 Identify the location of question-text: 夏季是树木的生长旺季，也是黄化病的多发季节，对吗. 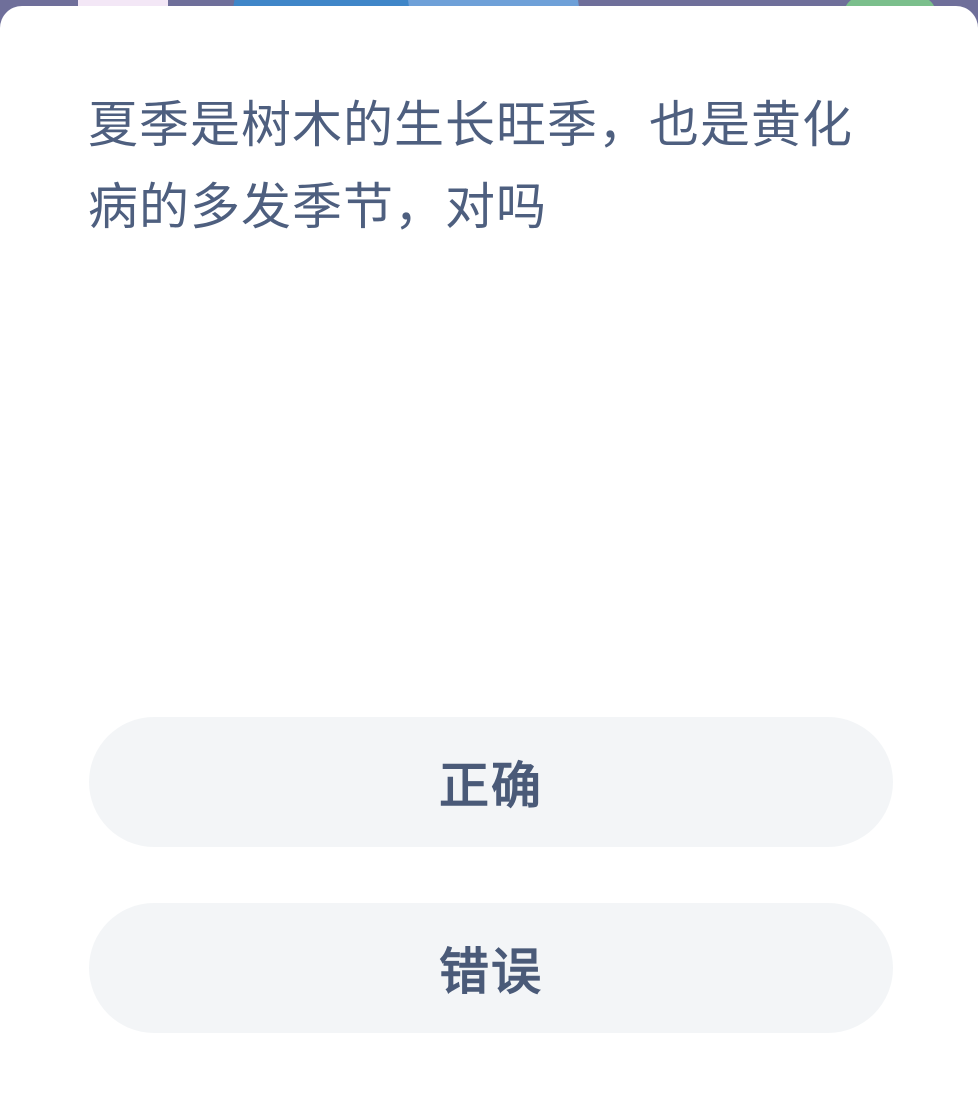
(470, 166).